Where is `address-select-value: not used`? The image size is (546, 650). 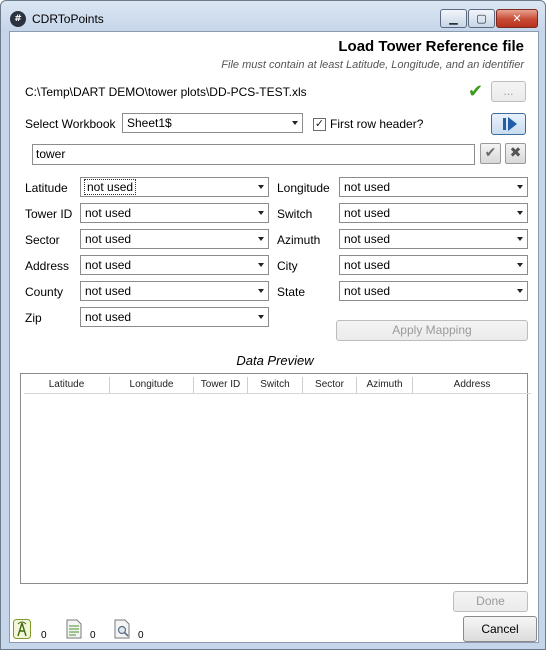 address-select-value: not used is located at coordinates (108, 265).